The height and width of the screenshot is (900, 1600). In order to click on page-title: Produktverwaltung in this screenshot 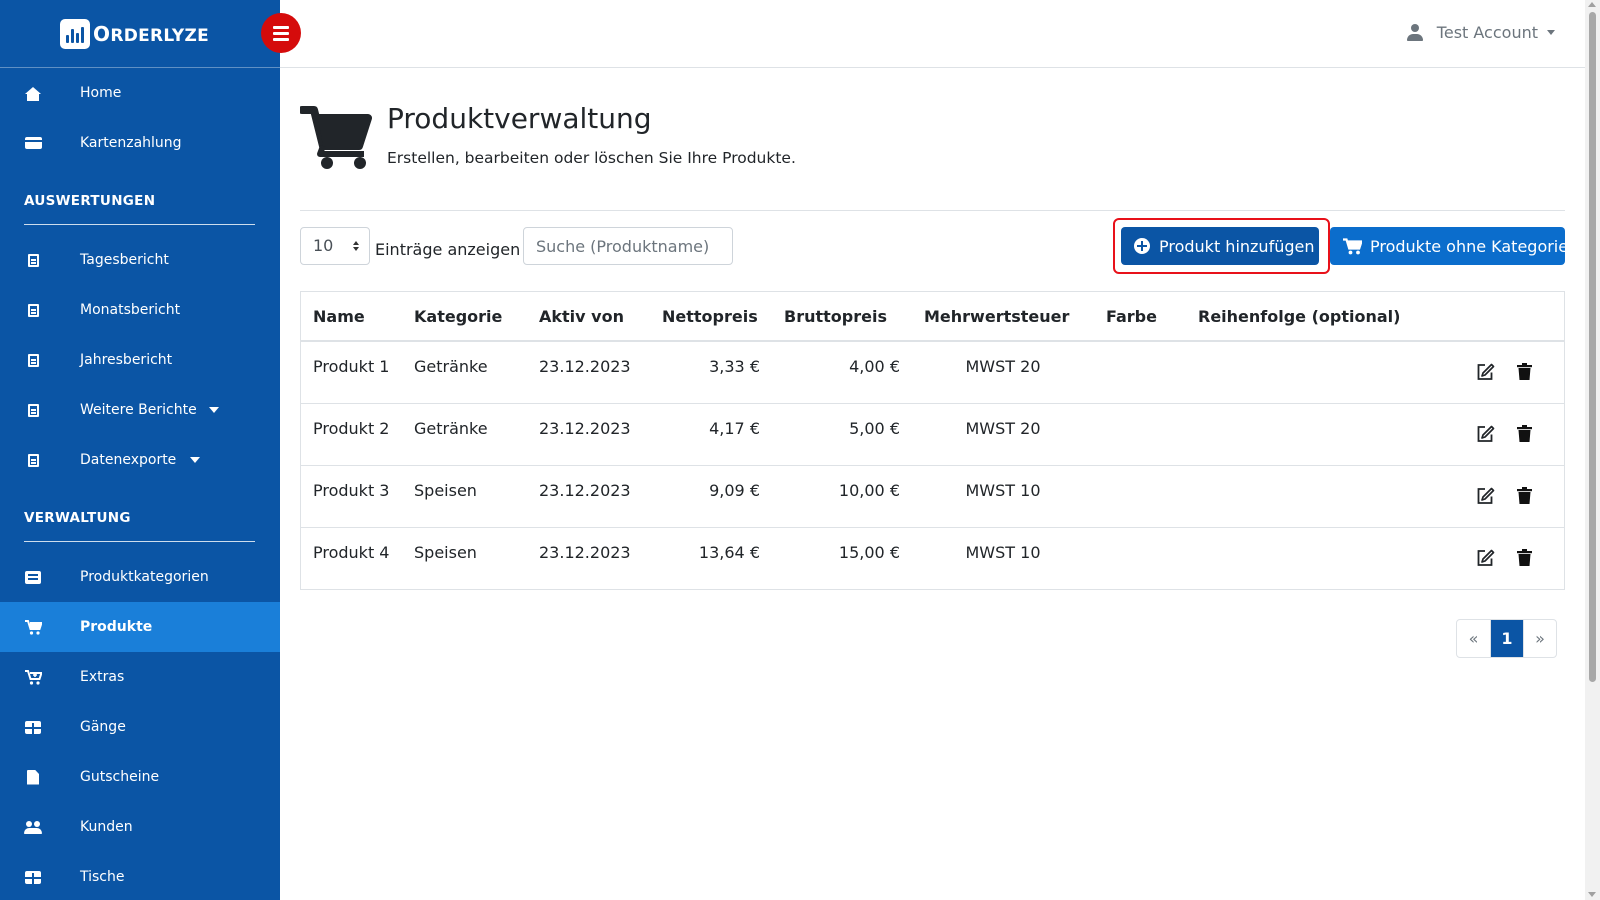, I will do `click(519, 118)`.